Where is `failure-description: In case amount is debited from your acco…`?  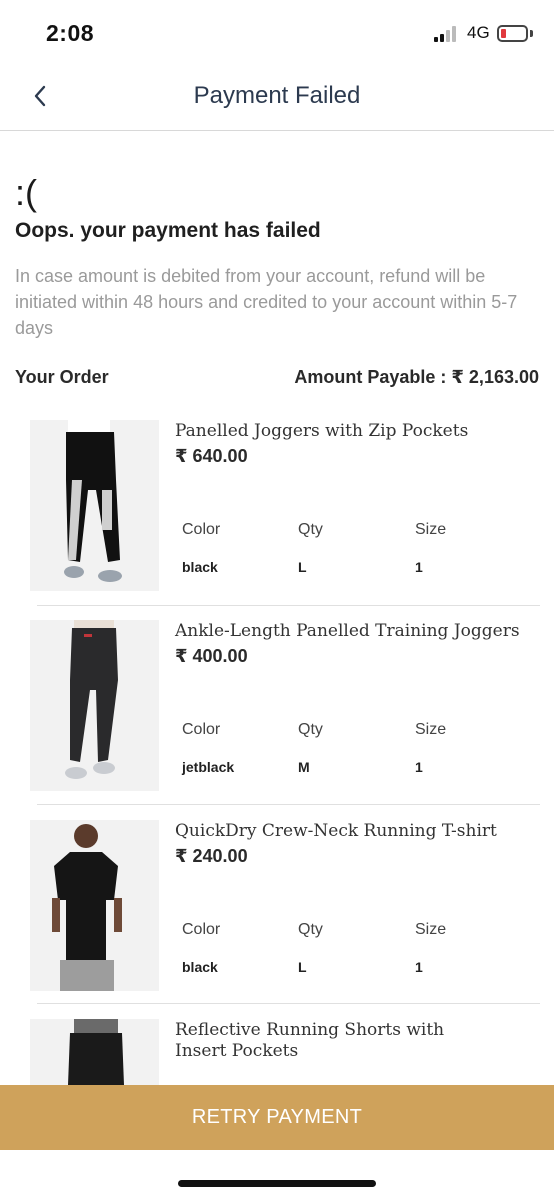 failure-description: In case amount is debited from your acco… is located at coordinates (266, 302).